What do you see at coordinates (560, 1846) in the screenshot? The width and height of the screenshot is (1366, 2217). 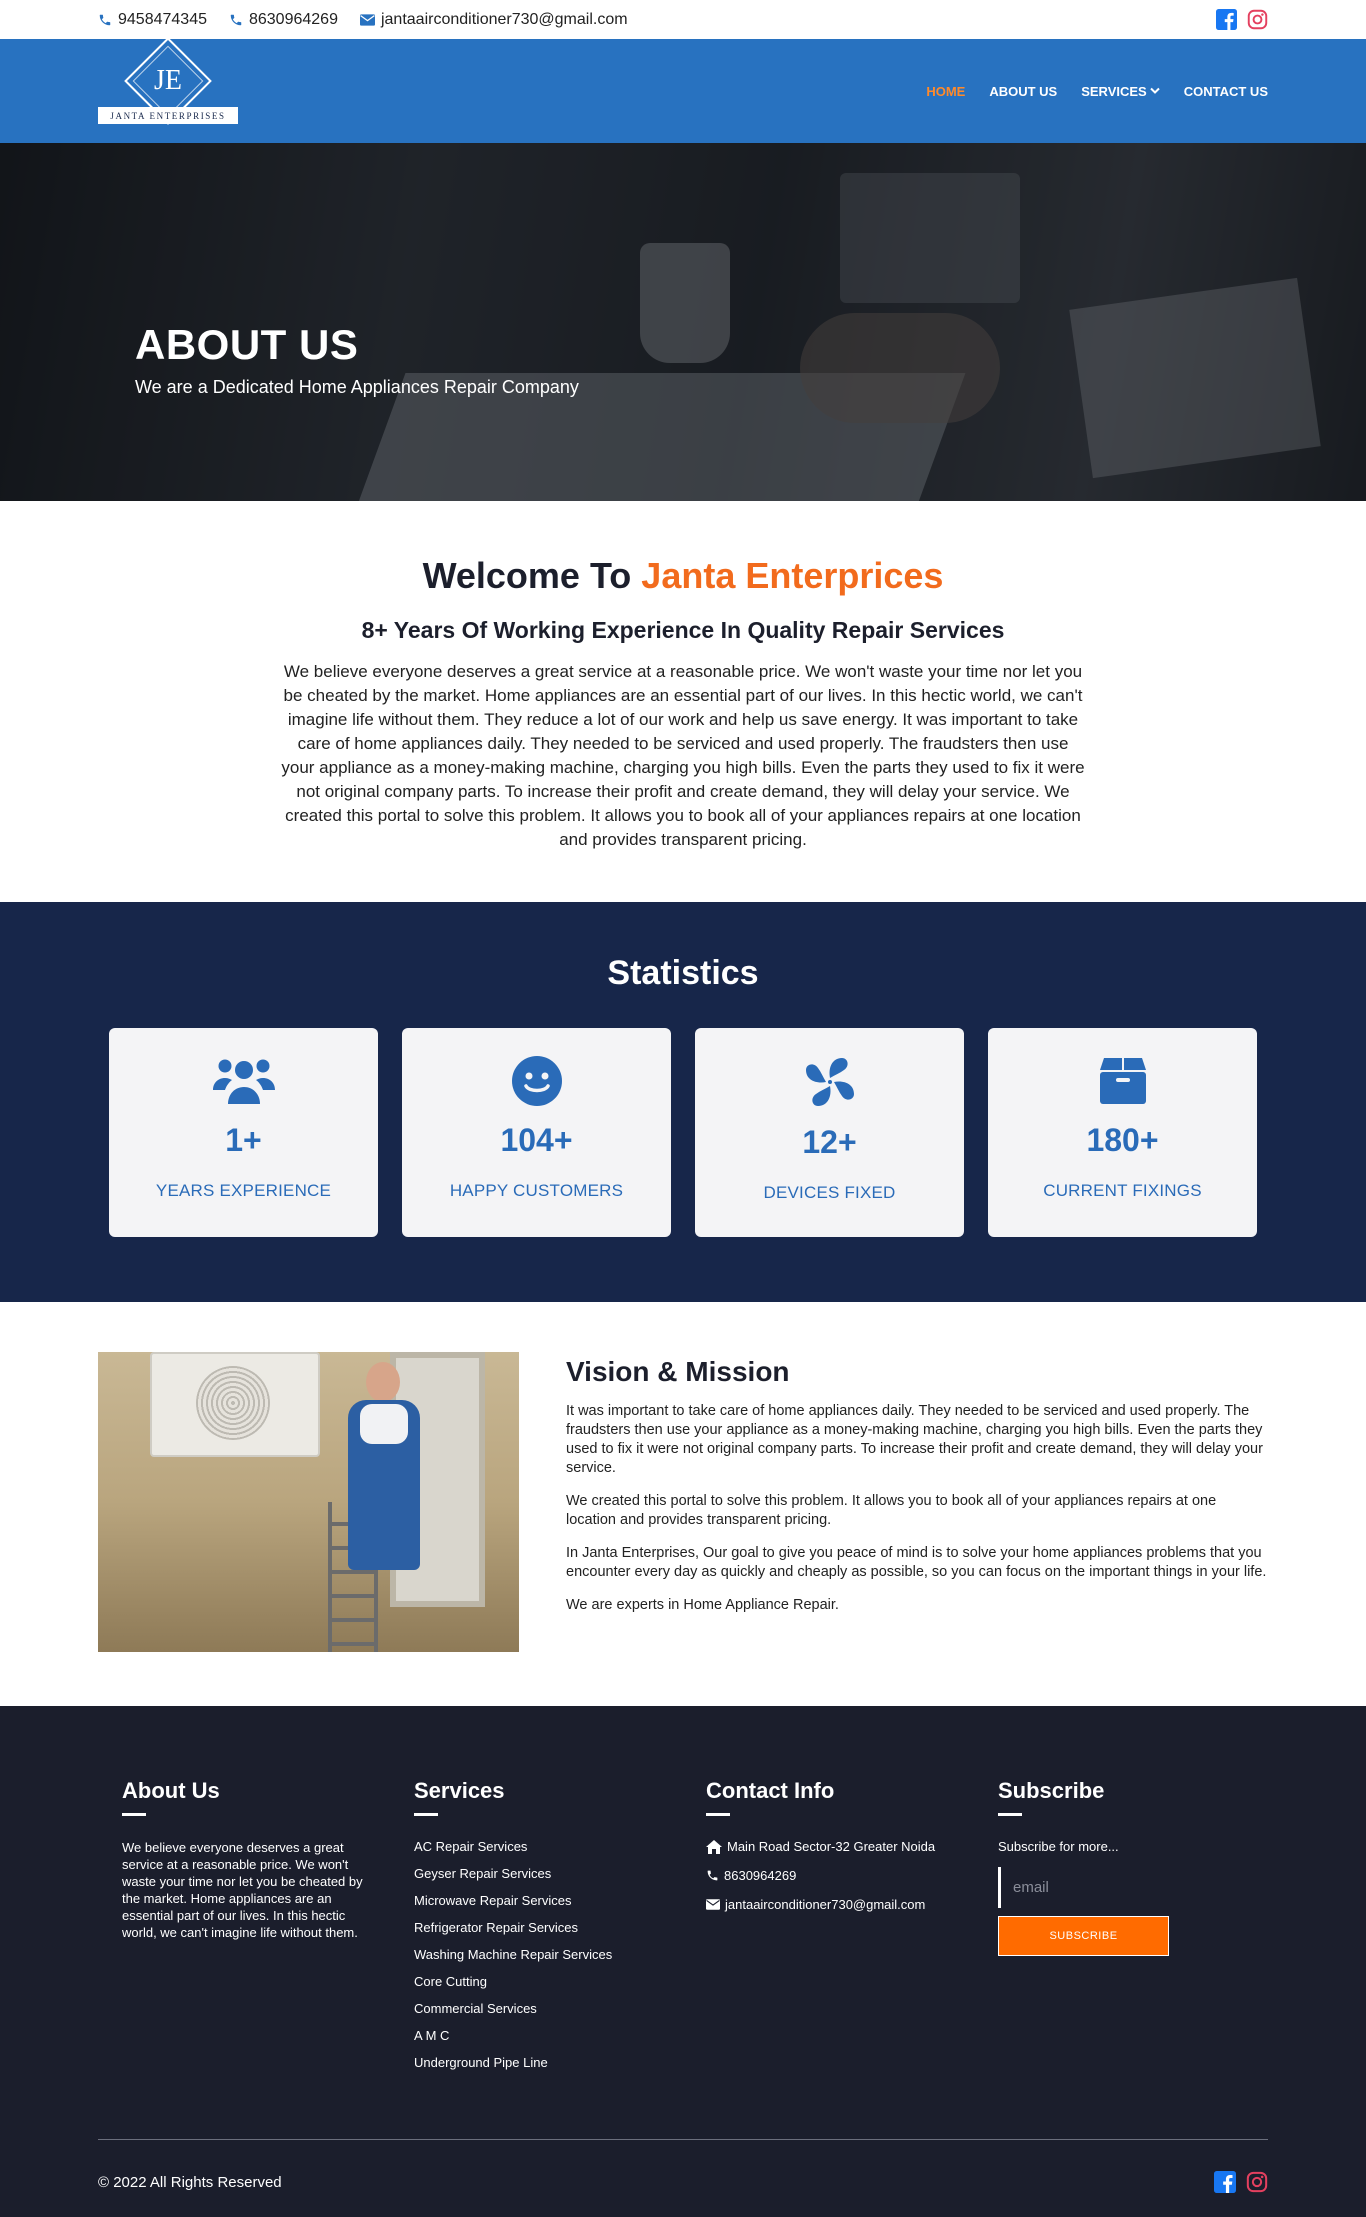 I see `footer-service-link: AC Repair Services` at bounding box center [560, 1846].